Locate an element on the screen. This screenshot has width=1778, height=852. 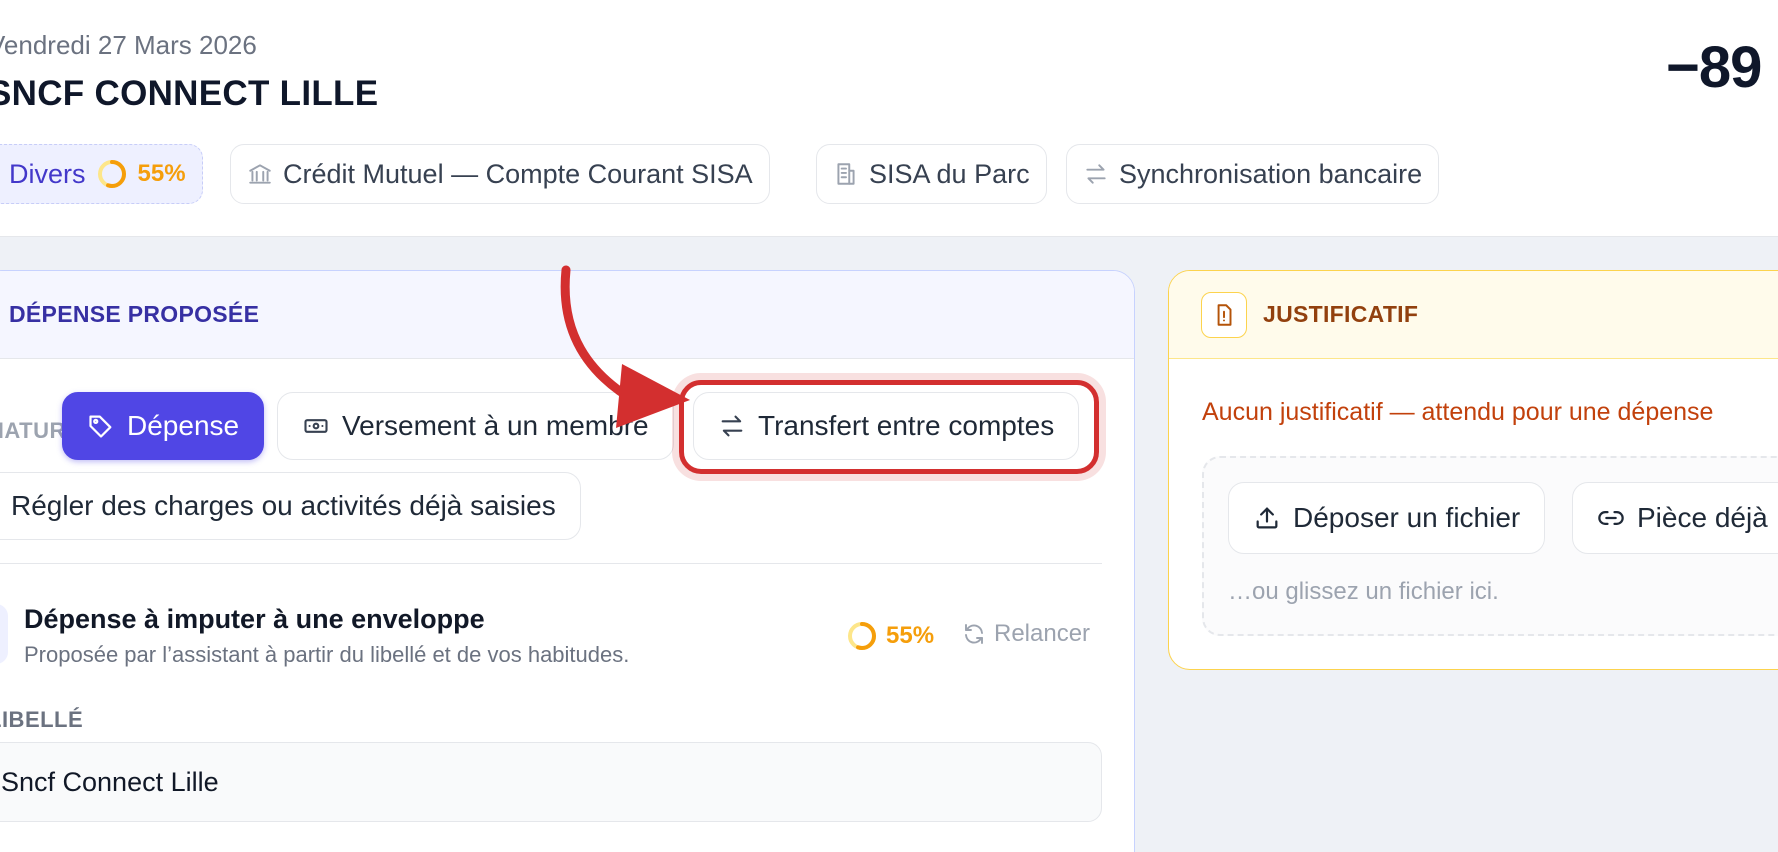
category-chip-label: Divers is located at coordinates (47, 173).